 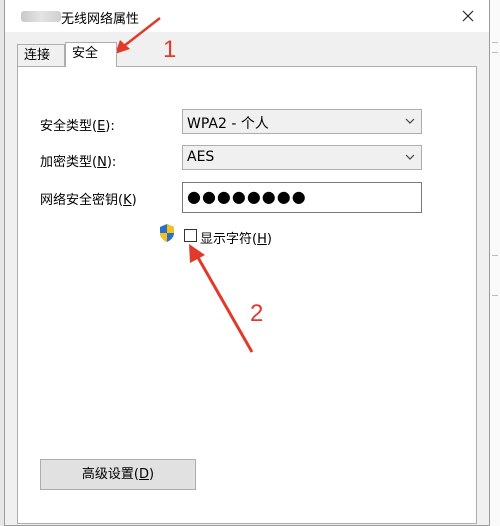 I want to click on network-key-label: 网络安全密钥(K), so click(x=88, y=200).